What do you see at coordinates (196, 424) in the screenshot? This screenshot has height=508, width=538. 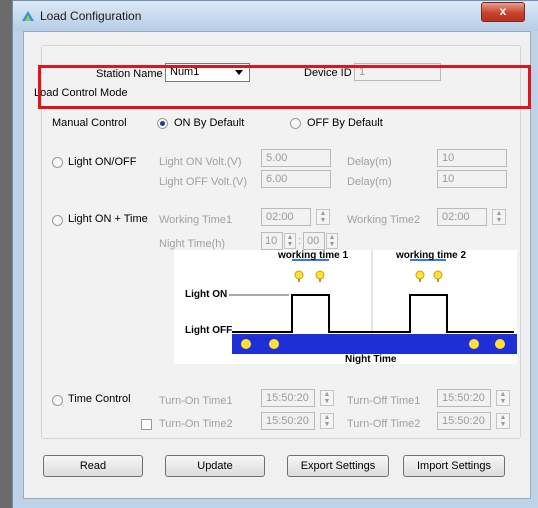 I see `turn-on-time2-label: Turn-On Time2` at bounding box center [196, 424].